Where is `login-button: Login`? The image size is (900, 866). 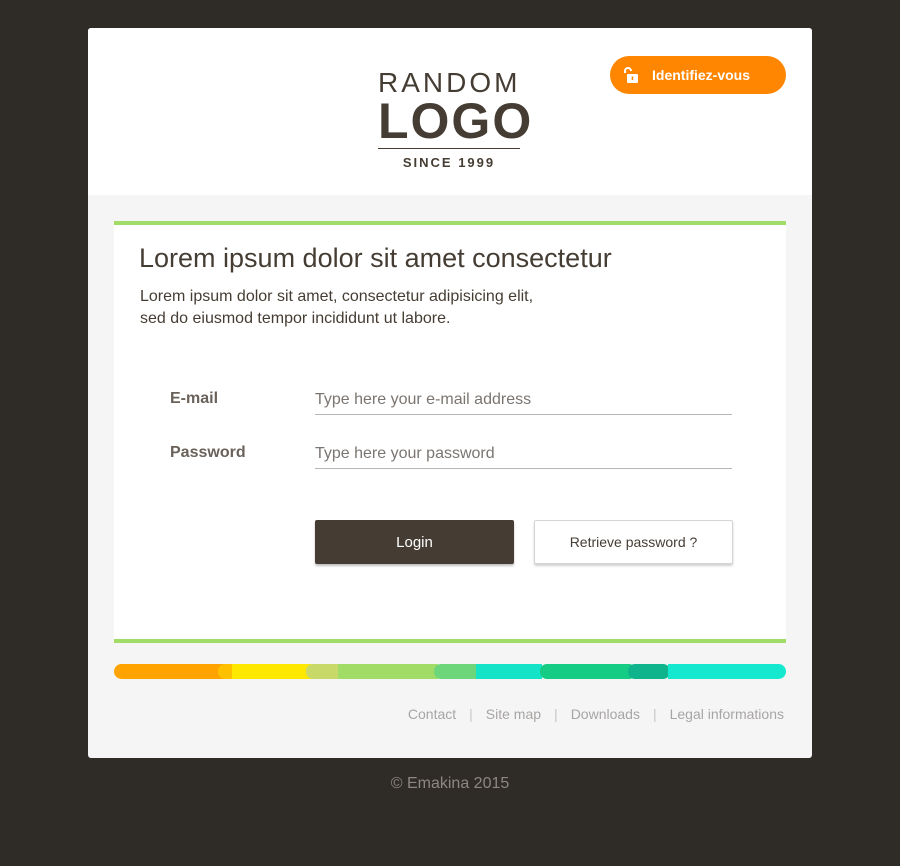
login-button: Login is located at coordinates (414, 542).